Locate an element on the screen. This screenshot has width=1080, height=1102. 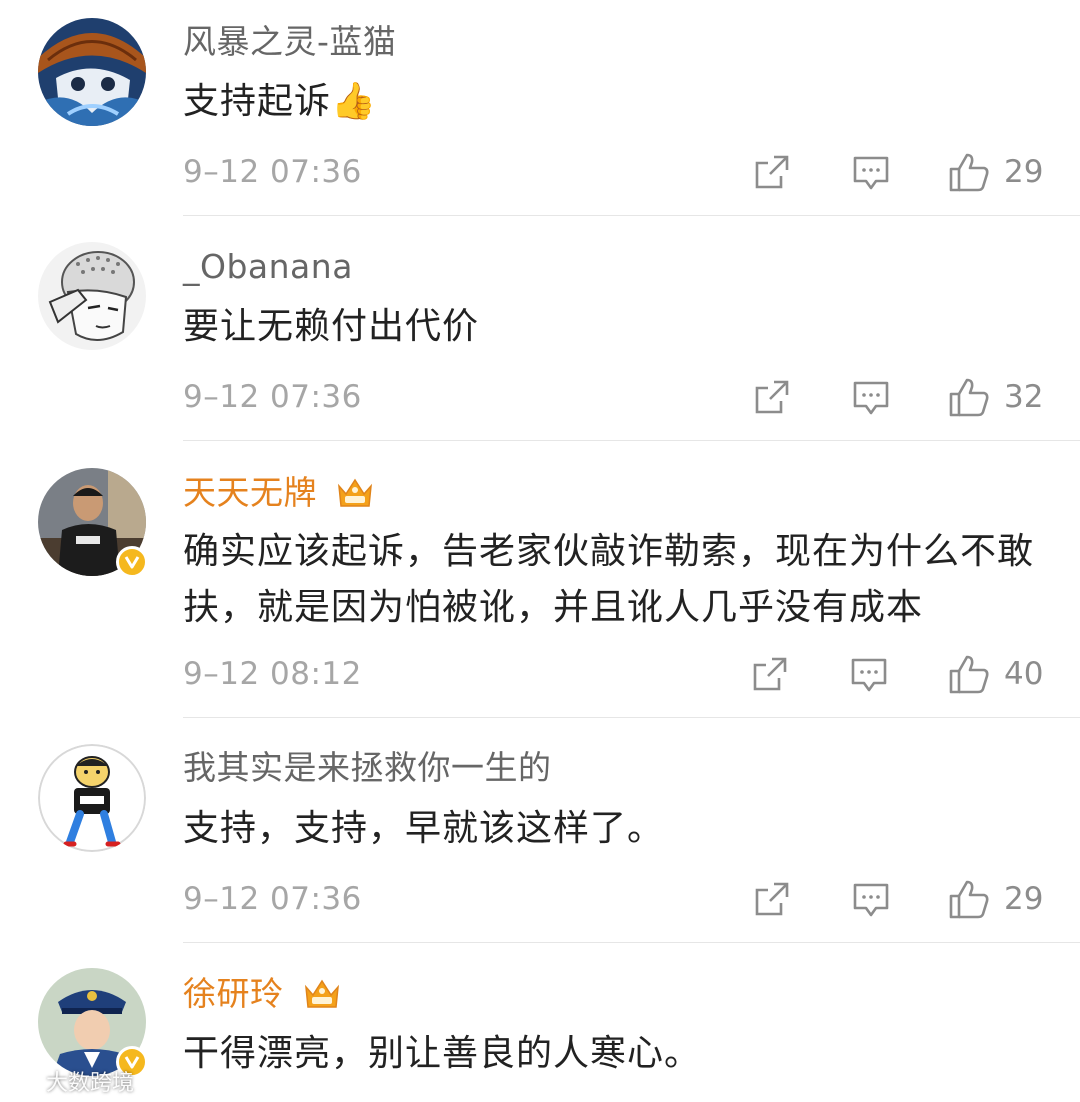
username: 风暴之灵-蓝猫 is located at coordinates (289, 42).